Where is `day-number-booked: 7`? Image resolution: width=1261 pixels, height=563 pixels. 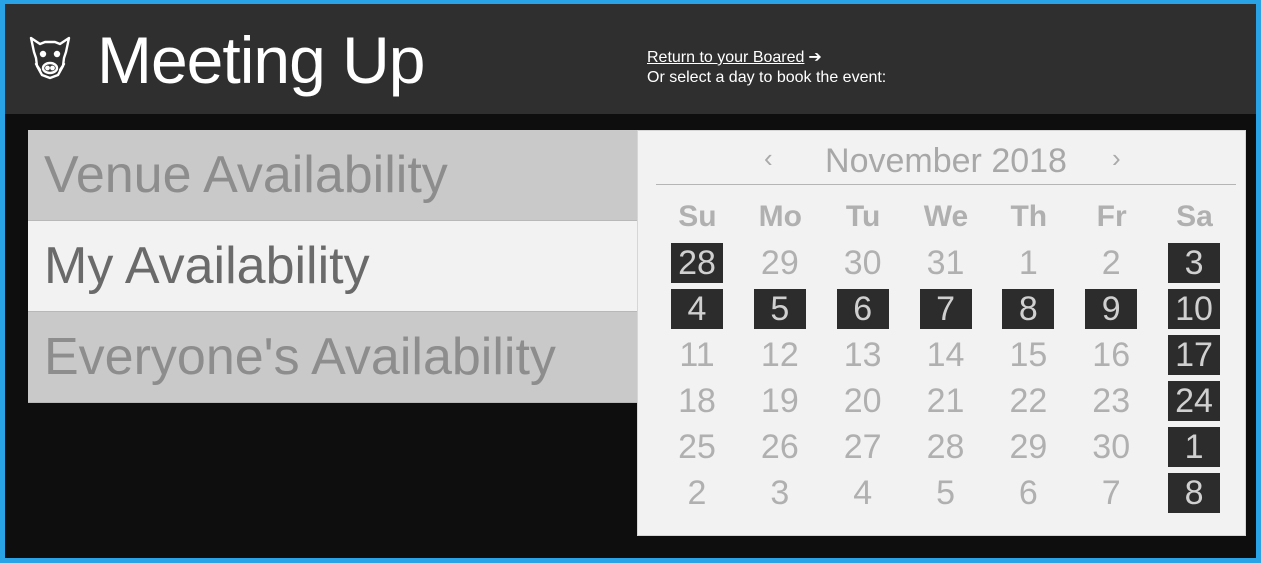
day-number-booked: 7 is located at coordinates (945, 309).